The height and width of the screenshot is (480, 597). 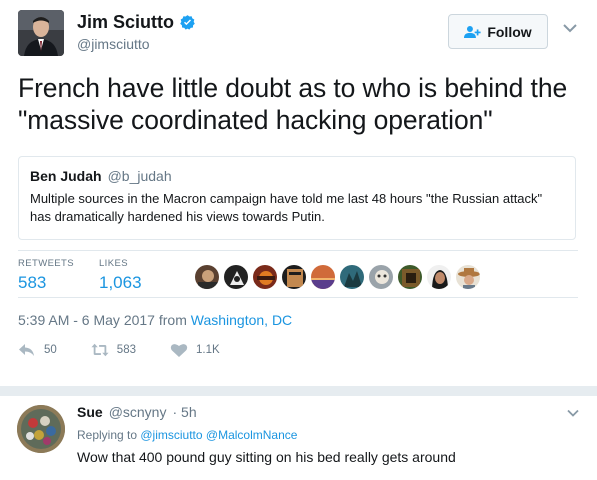 I want to click on timestamp-text: 5:39 AM - 6 May 2017 from, so click(x=104, y=320).